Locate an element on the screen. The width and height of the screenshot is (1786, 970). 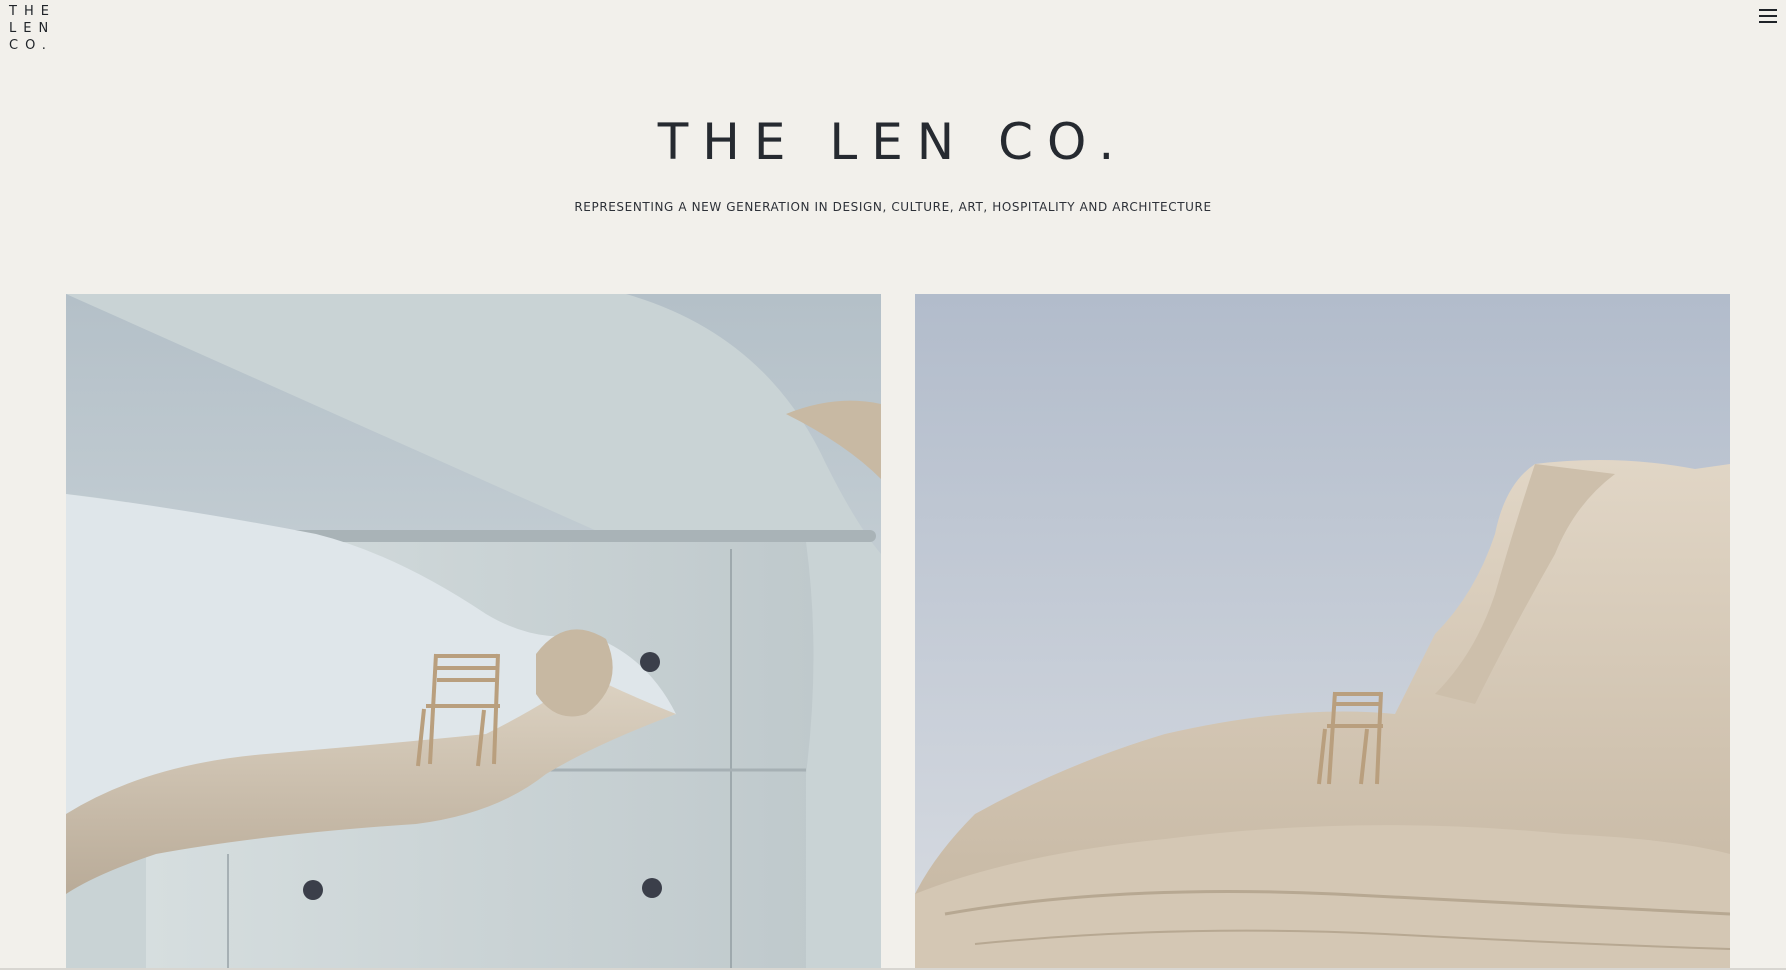
hamburger-menu-icon is located at coordinates (1769, 17).